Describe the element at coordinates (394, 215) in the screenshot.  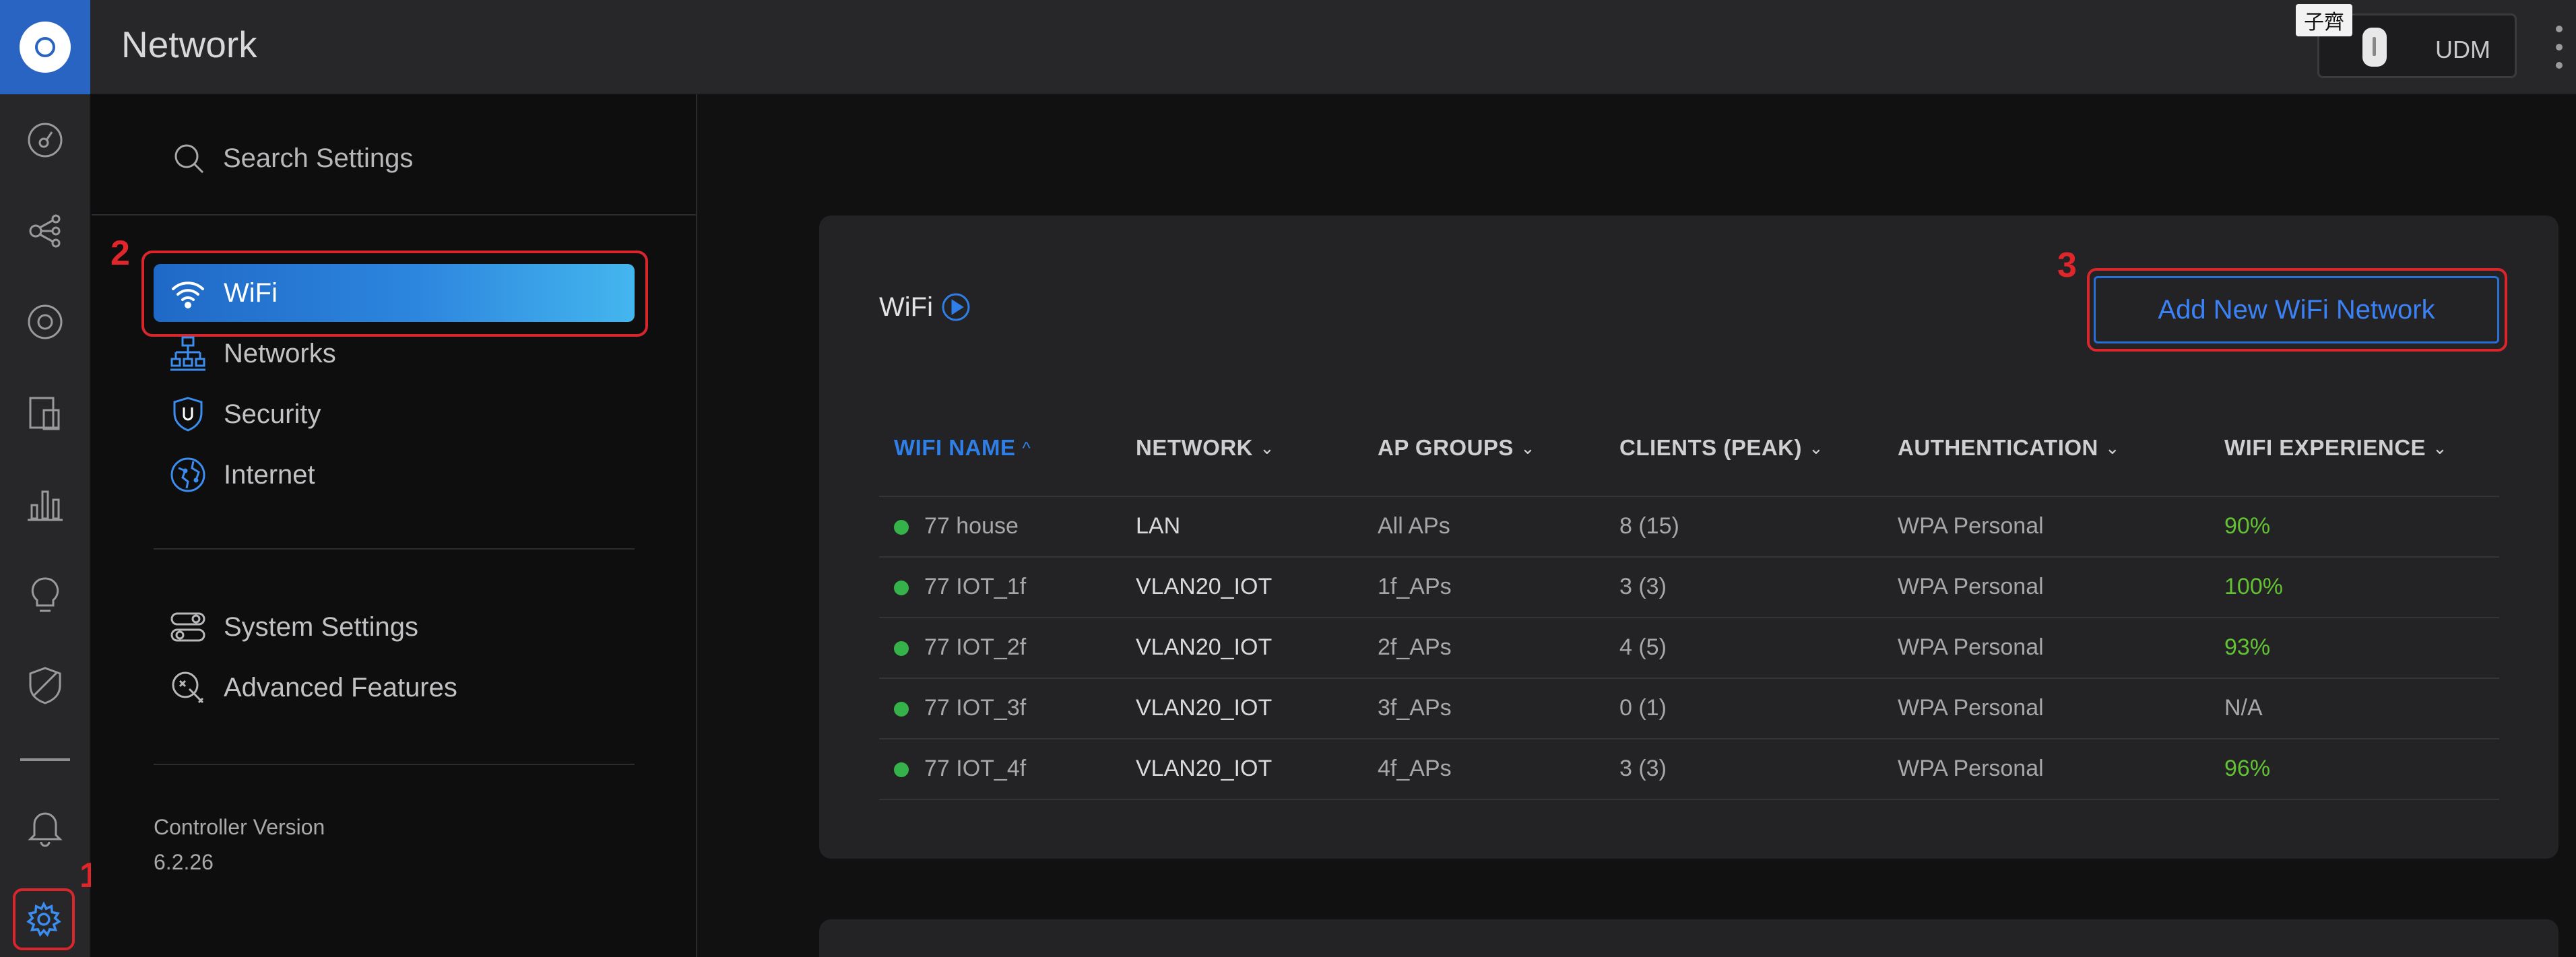
I see `search-divider` at that location.